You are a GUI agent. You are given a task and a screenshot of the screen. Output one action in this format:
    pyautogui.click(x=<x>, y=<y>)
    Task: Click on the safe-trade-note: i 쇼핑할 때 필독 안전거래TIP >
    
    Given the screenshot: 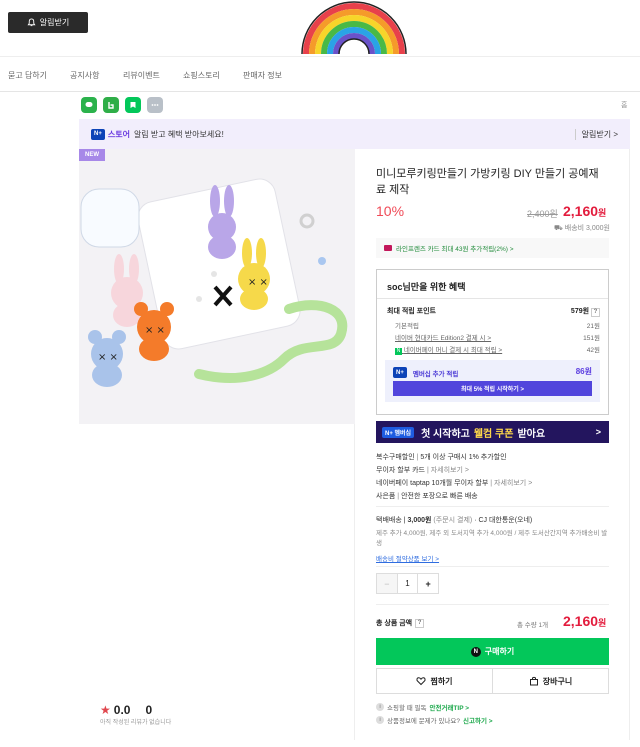 What is the action you would take?
    pyautogui.click(x=422, y=707)
    